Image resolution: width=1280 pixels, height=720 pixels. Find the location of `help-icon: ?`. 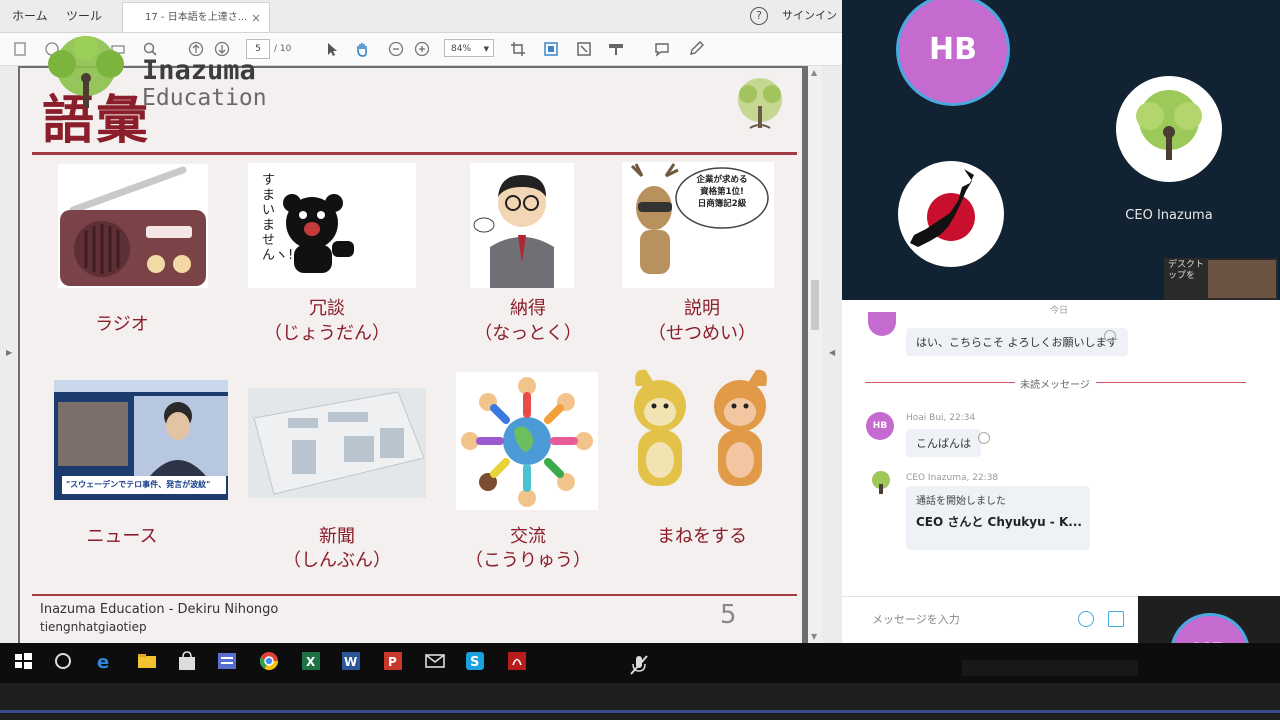

help-icon: ? is located at coordinates (759, 16).